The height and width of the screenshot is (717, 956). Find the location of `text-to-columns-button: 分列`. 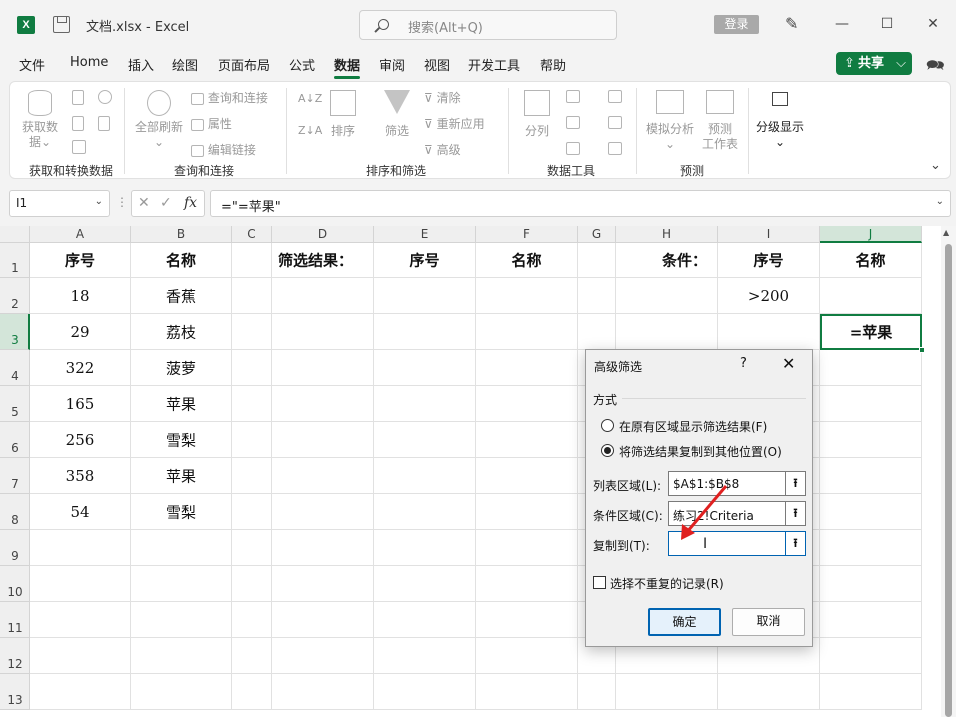

text-to-columns-button: 分列 is located at coordinates (537, 114).